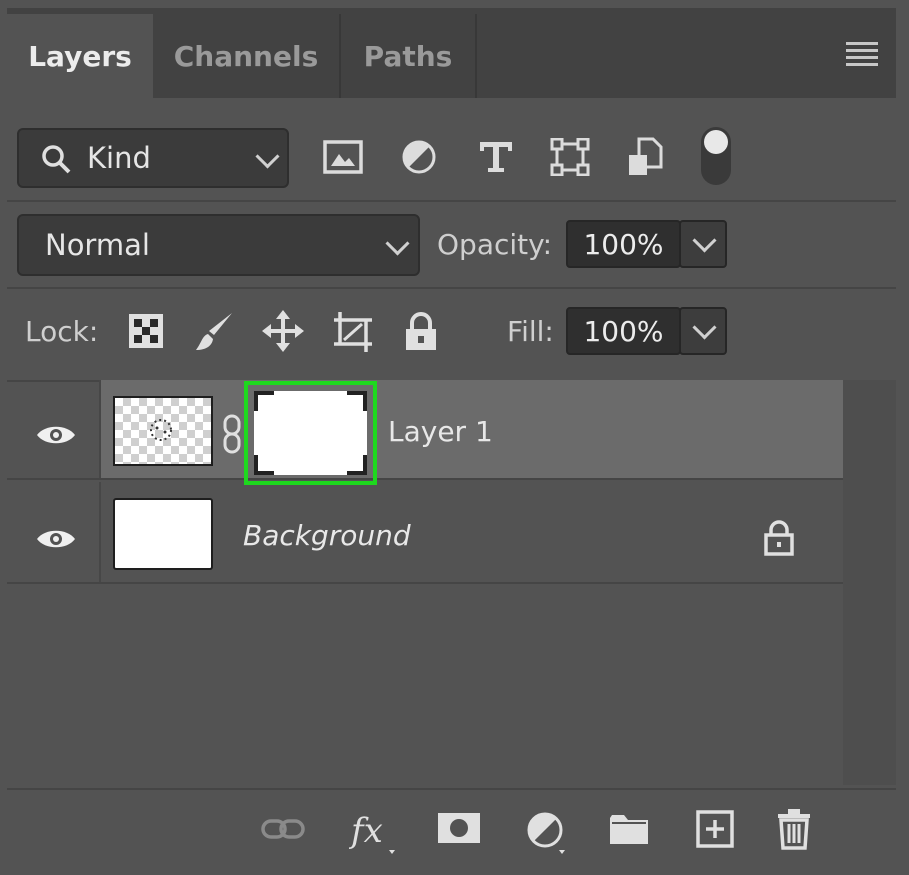 This screenshot has height=875, width=909. What do you see at coordinates (97, 245) in the screenshot?
I see `blend-mode-value: Normal` at bounding box center [97, 245].